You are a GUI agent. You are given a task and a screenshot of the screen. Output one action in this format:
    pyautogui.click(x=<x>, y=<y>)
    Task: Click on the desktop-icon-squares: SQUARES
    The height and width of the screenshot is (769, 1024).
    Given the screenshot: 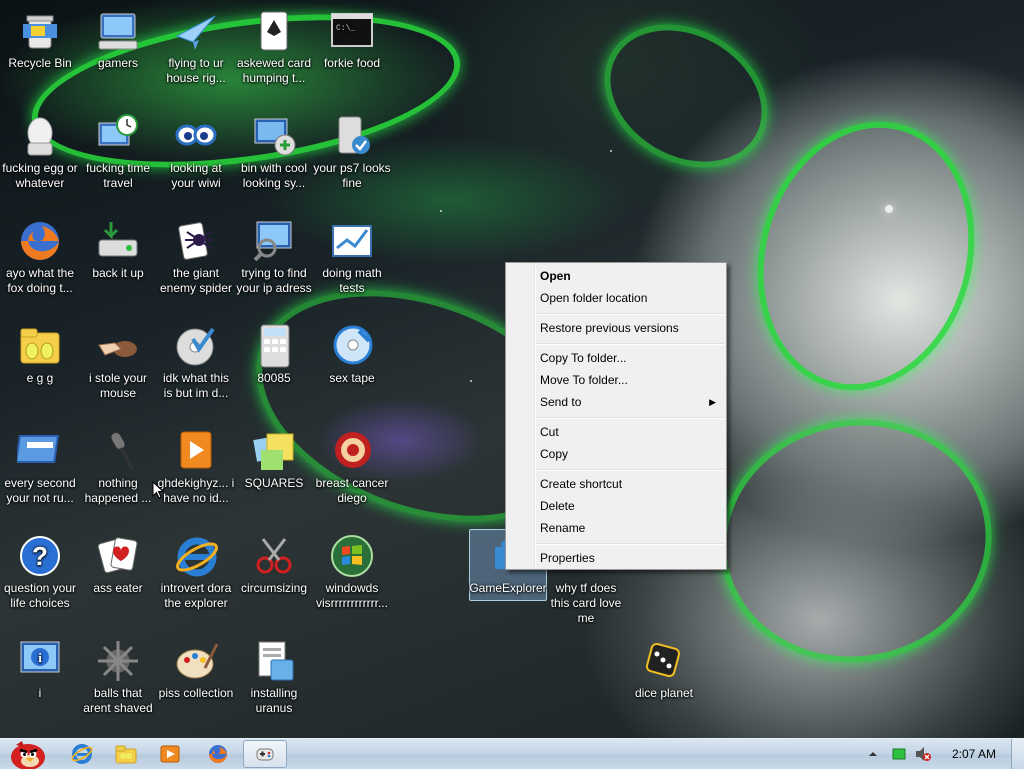 What is the action you would take?
    pyautogui.click(x=274, y=459)
    